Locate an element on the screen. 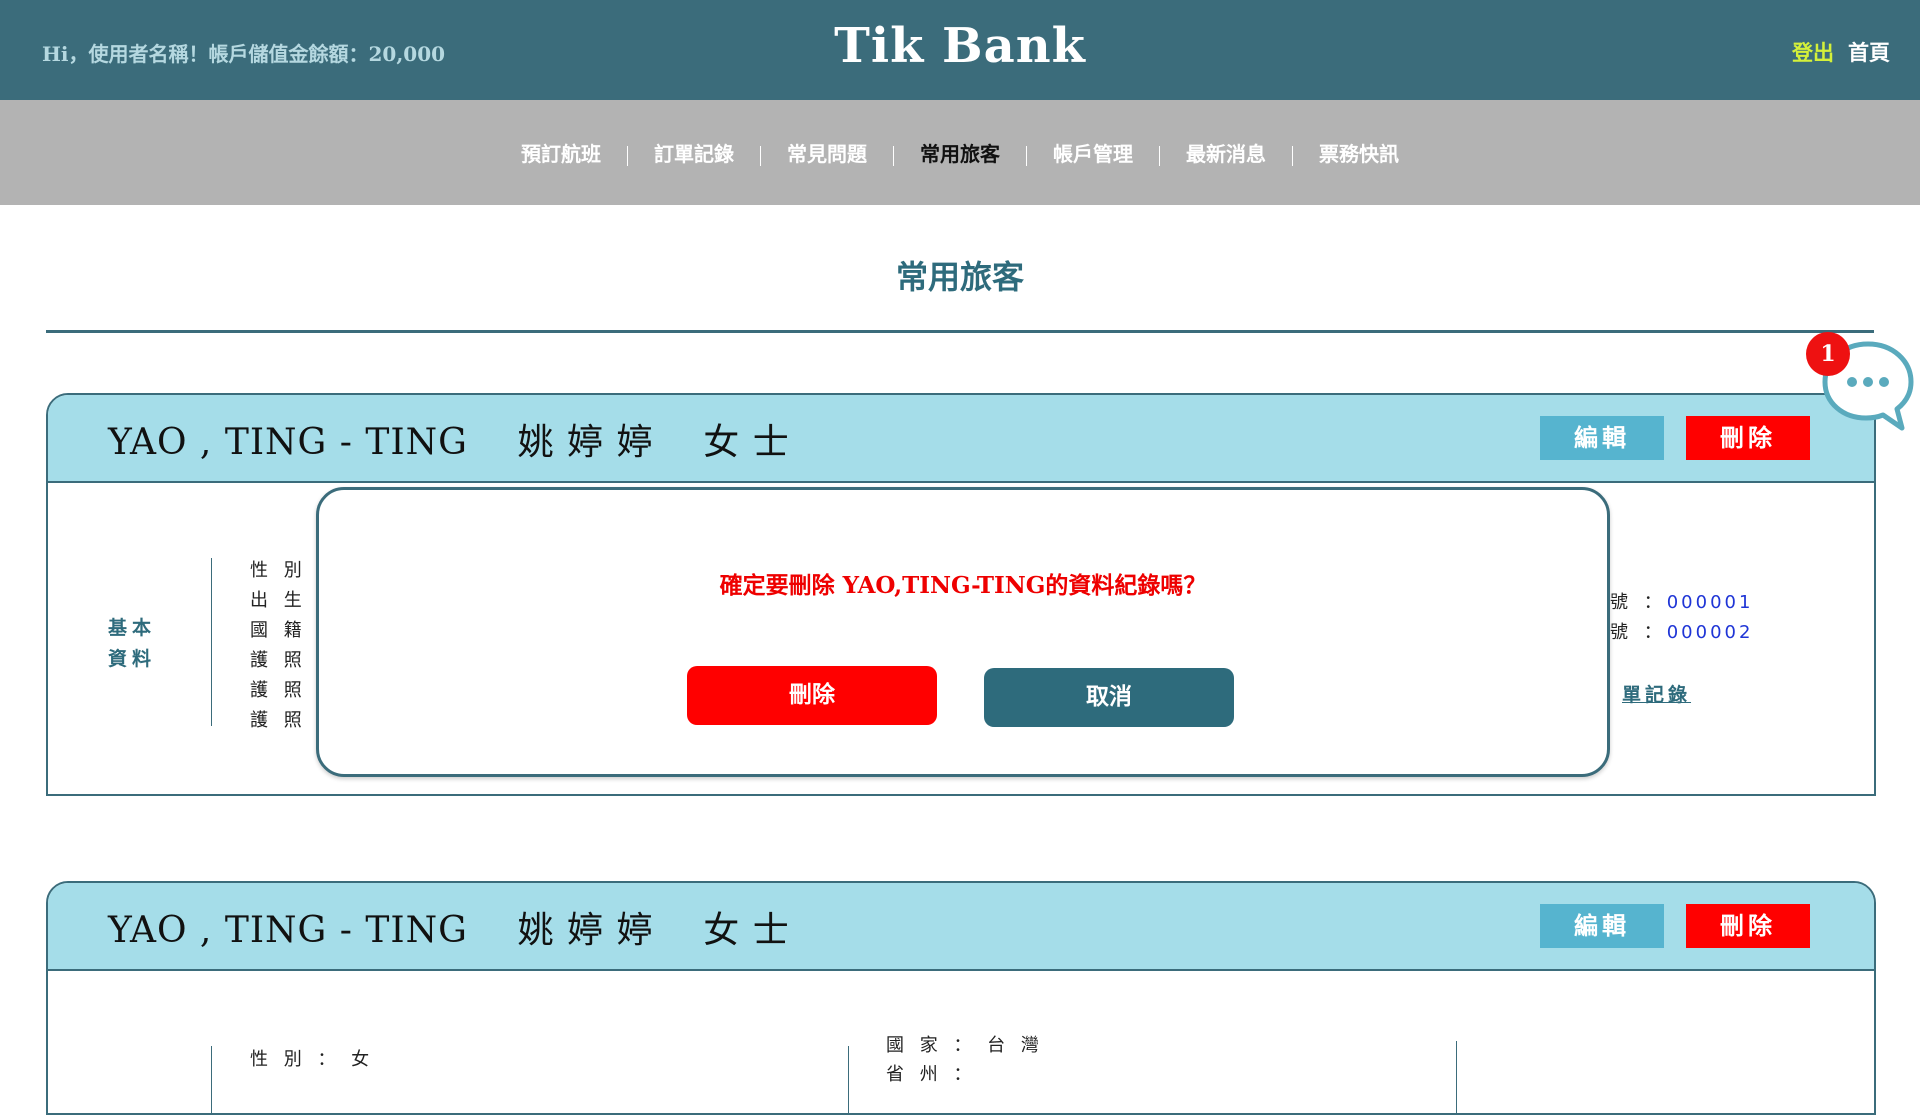 The height and width of the screenshot is (1115, 1920). nav-item-book-flight: 預訂航班 is located at coordinates (561, 152).